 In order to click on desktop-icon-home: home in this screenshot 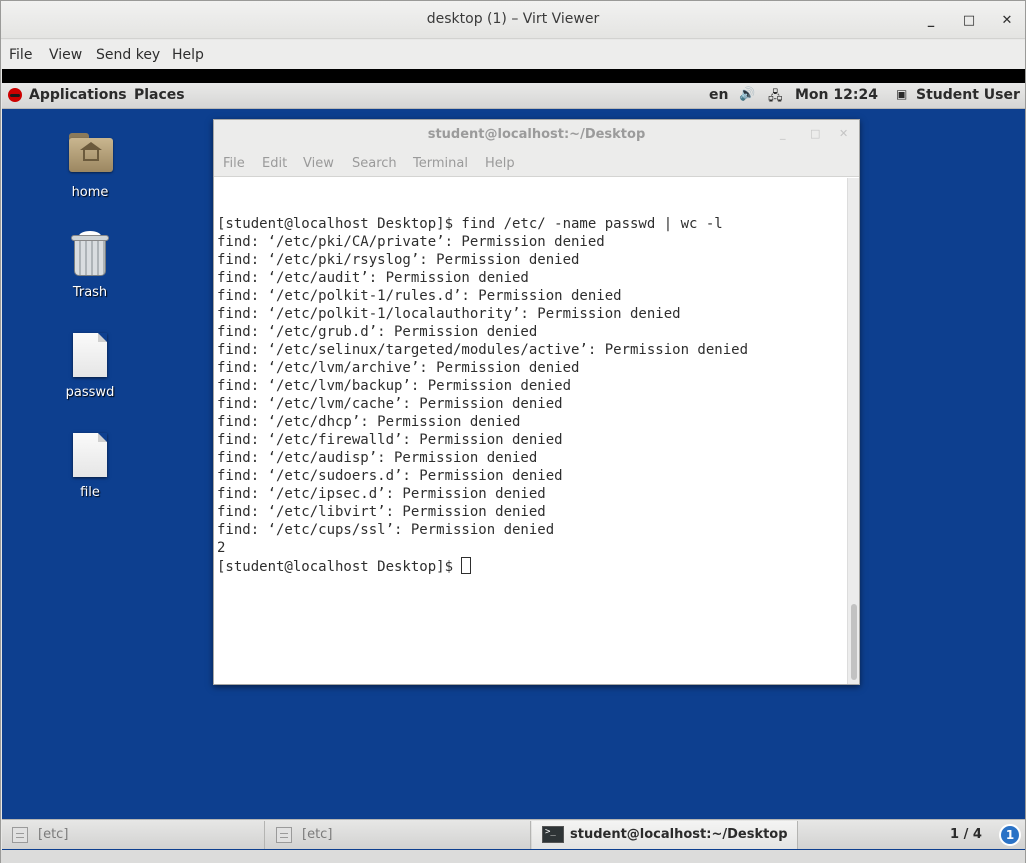, I will do `click(90, 168)`.